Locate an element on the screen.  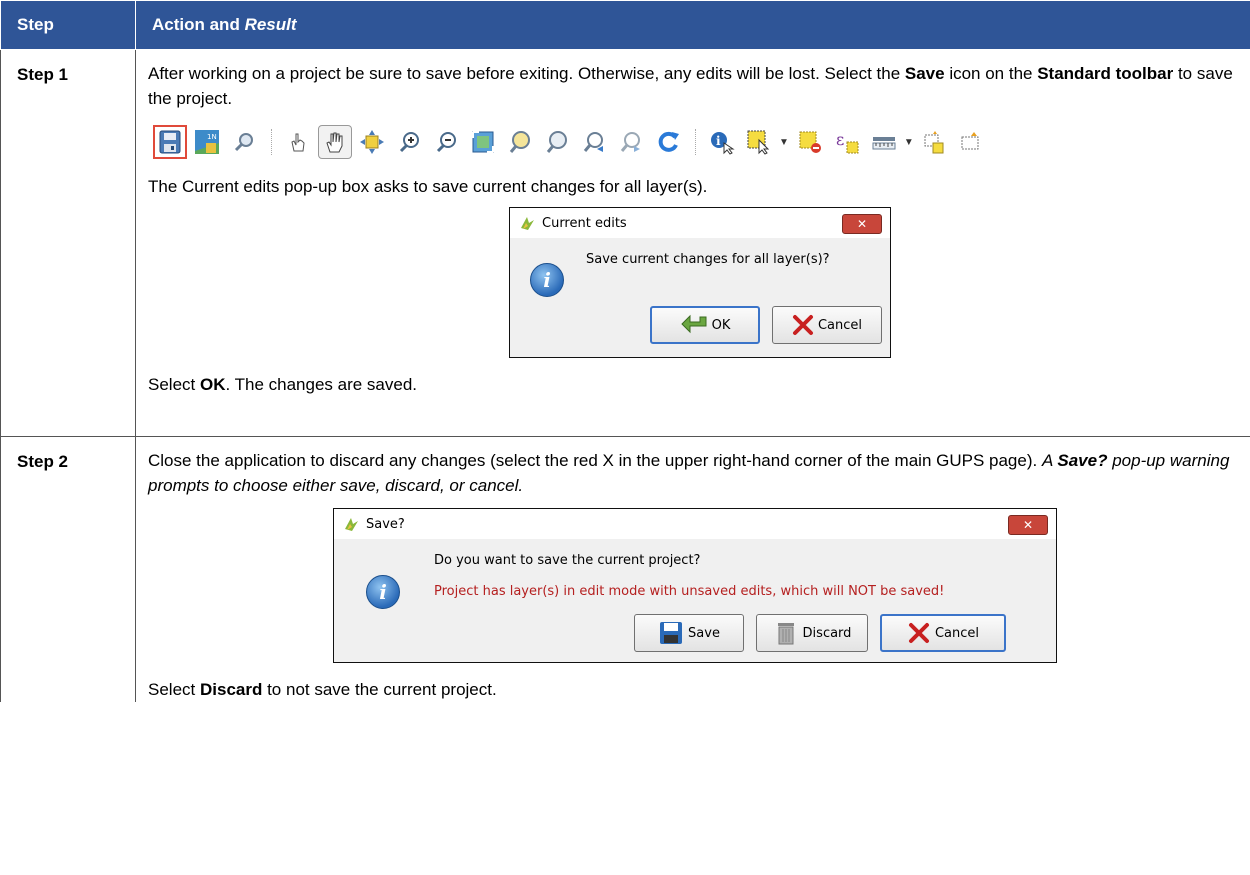
instruction-text: Select OK. The changes are saved. is located at coordinates (283, 384).